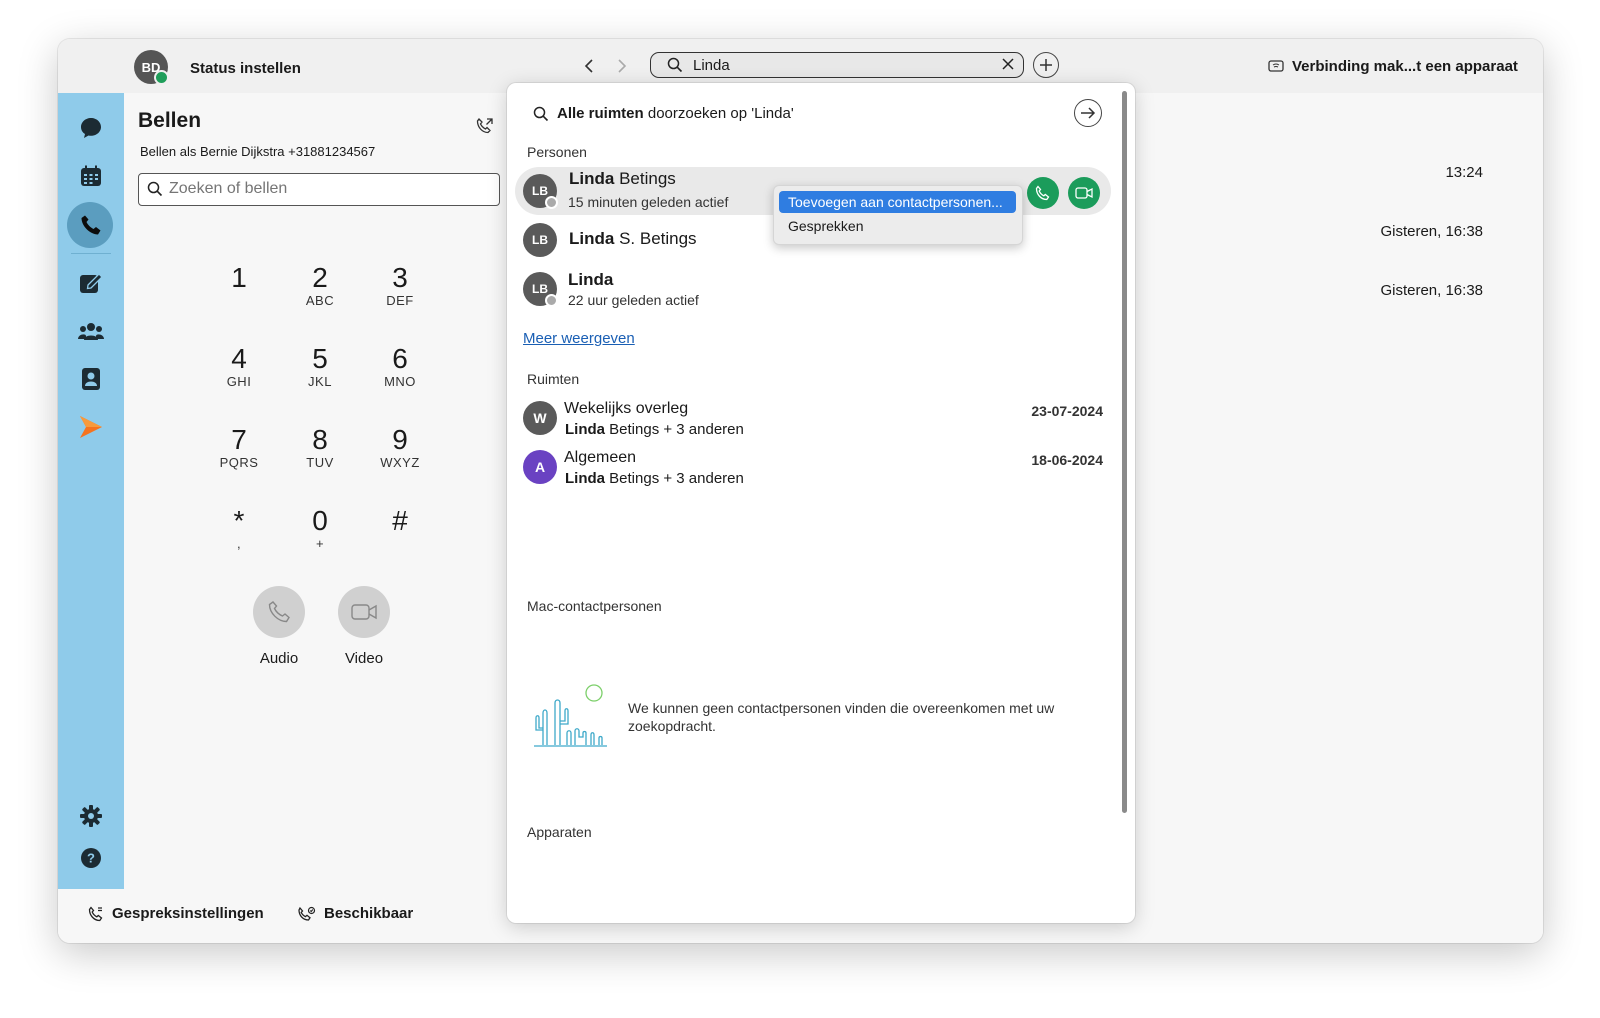  What do you see at coordinates (718, 113) in the screenshot?
I see `search-all-text: doorzoeken op 'Linda'` at bounding box center [718, 113].